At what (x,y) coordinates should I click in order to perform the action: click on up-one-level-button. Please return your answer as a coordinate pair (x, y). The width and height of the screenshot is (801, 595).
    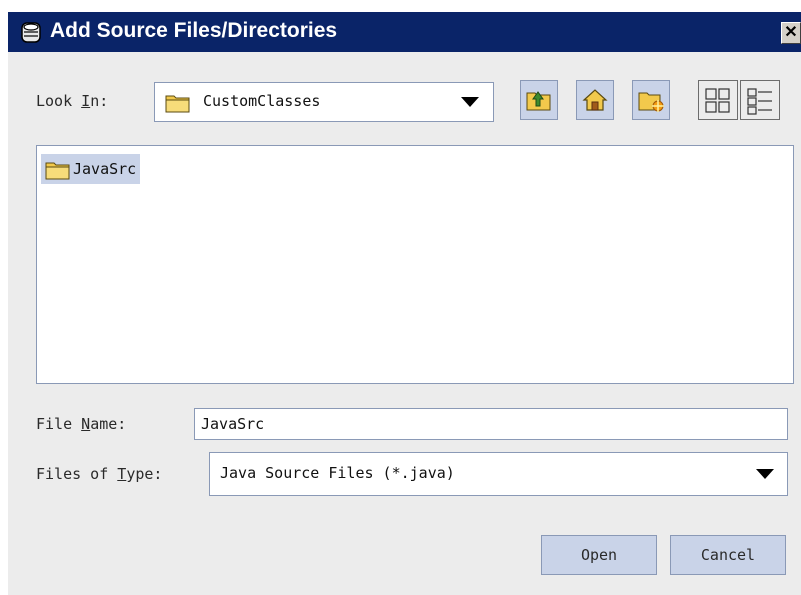
    Looking at the image, I should click on (539, 100).